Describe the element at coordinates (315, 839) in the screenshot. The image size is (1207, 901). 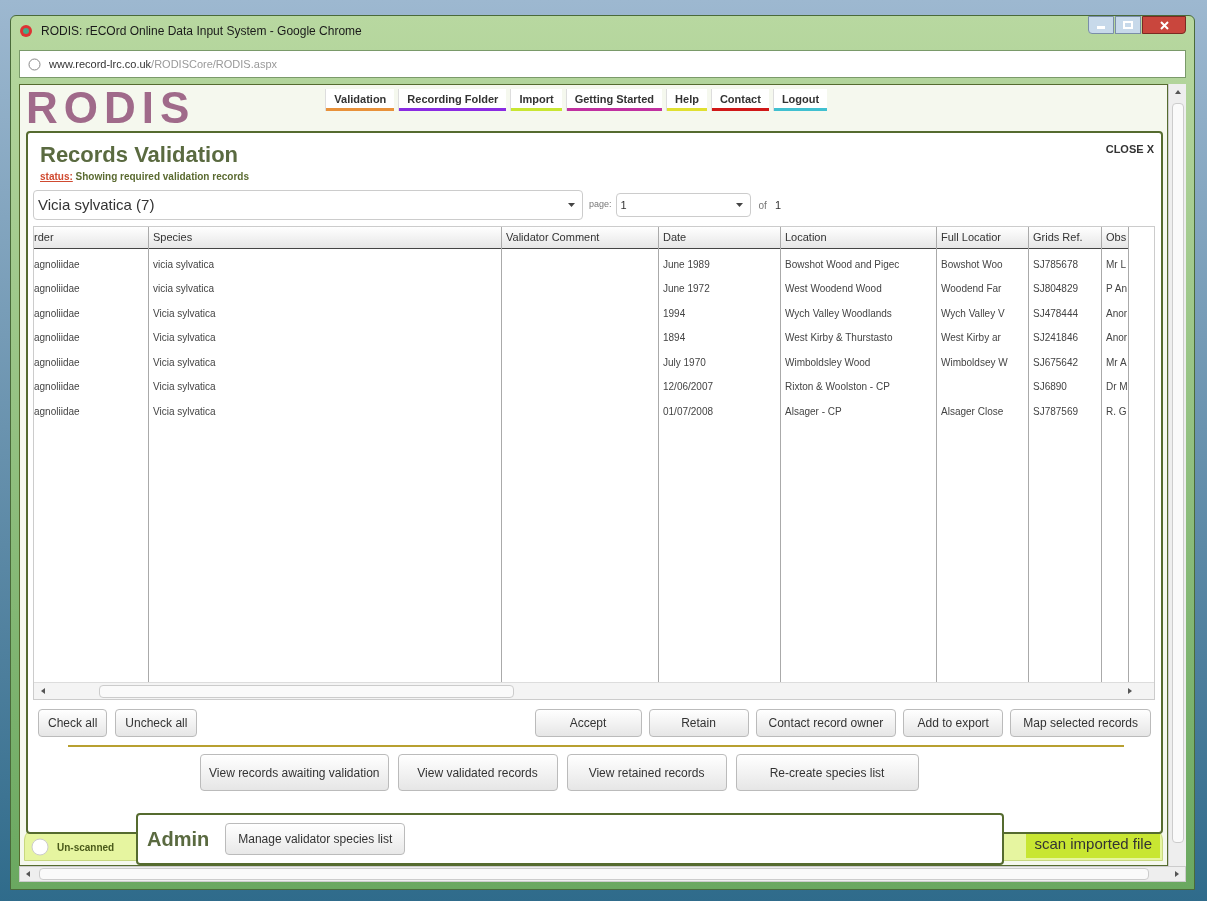
I see `manage-species-list-button: Manage validator species list` at that location.